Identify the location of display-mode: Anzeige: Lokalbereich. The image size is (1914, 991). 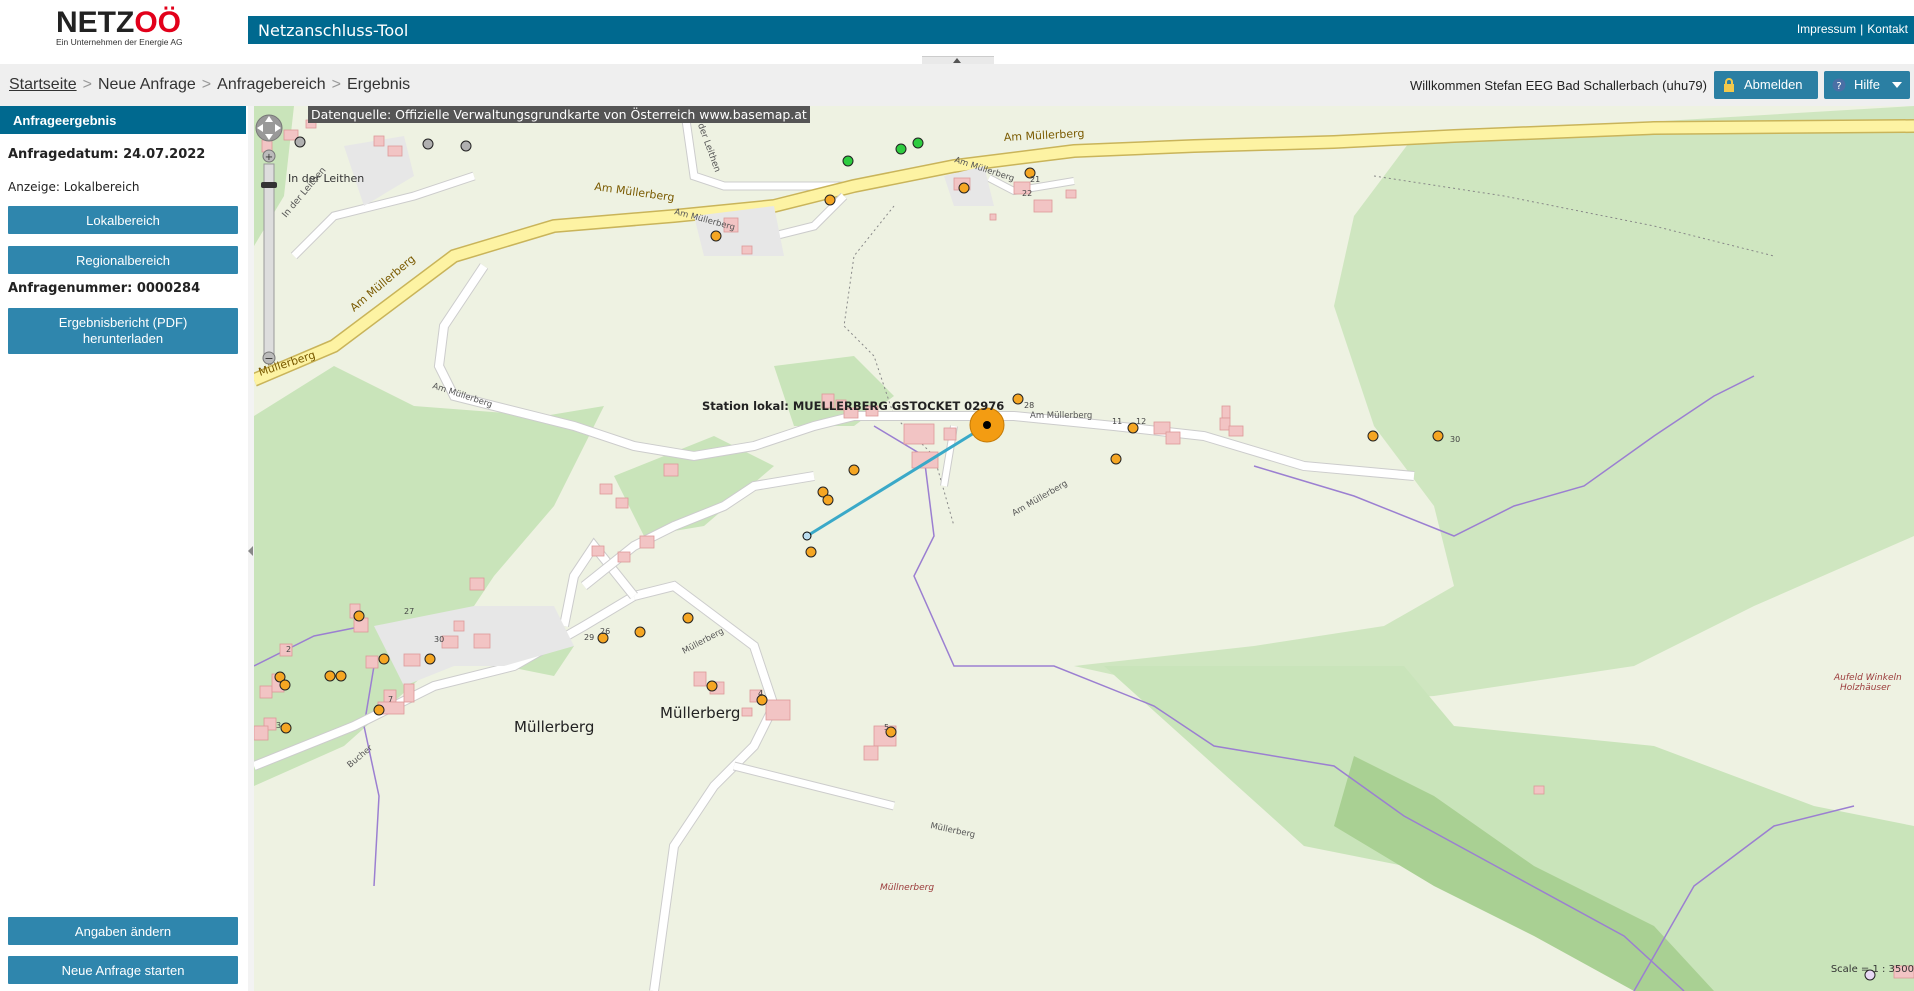
(74, 187).